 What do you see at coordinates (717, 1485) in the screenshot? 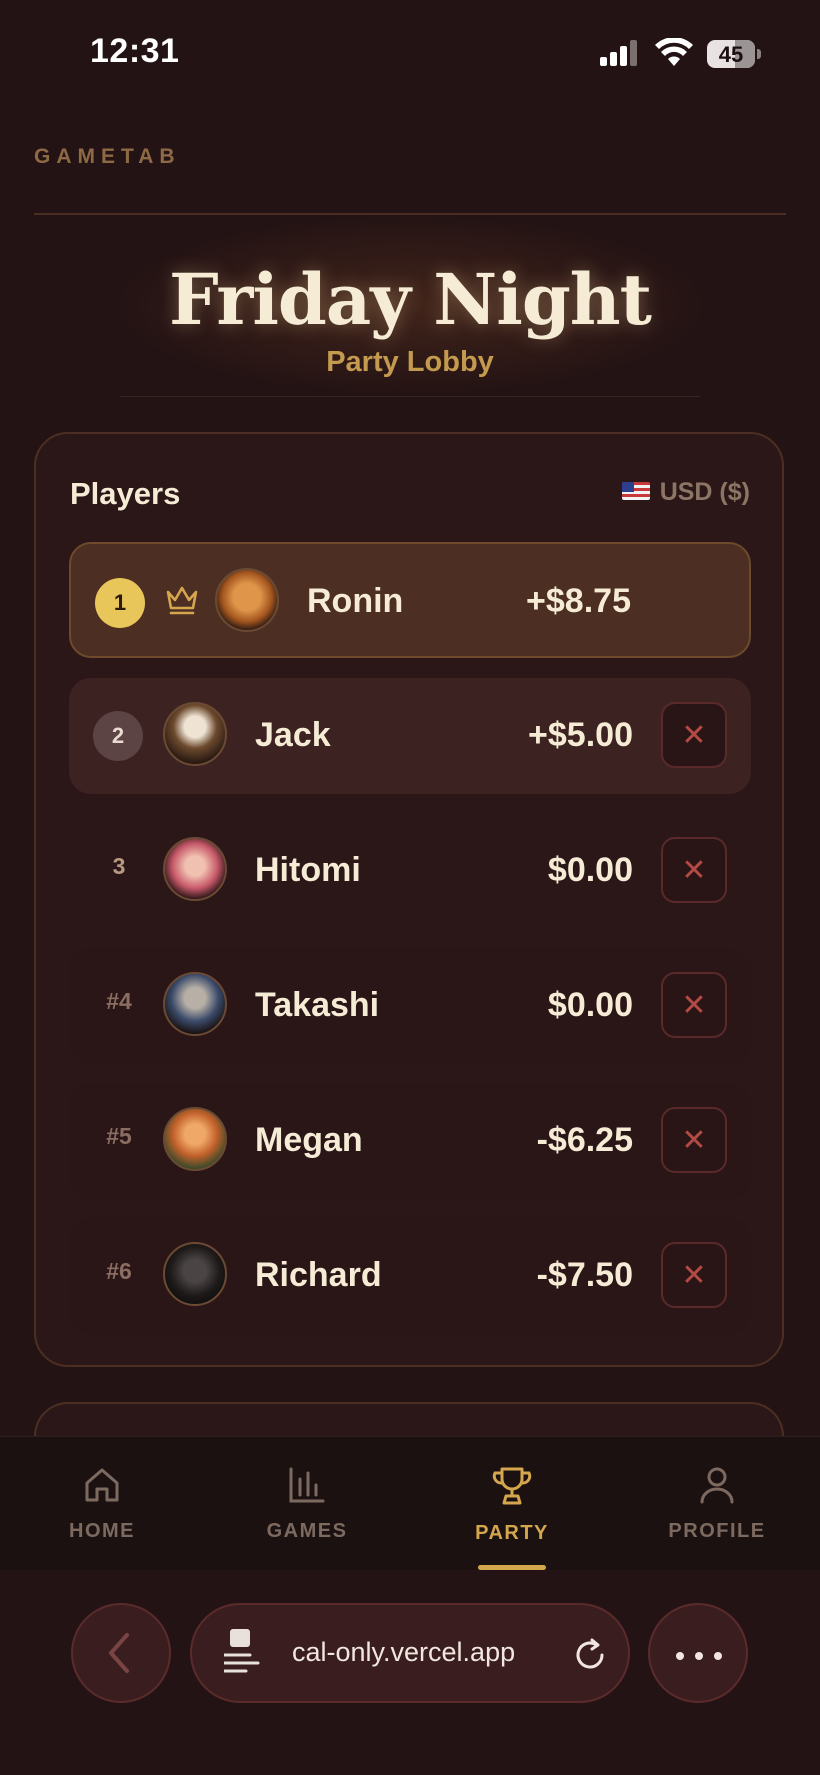
I see `user-icon` at bounding box center [717, 1485].